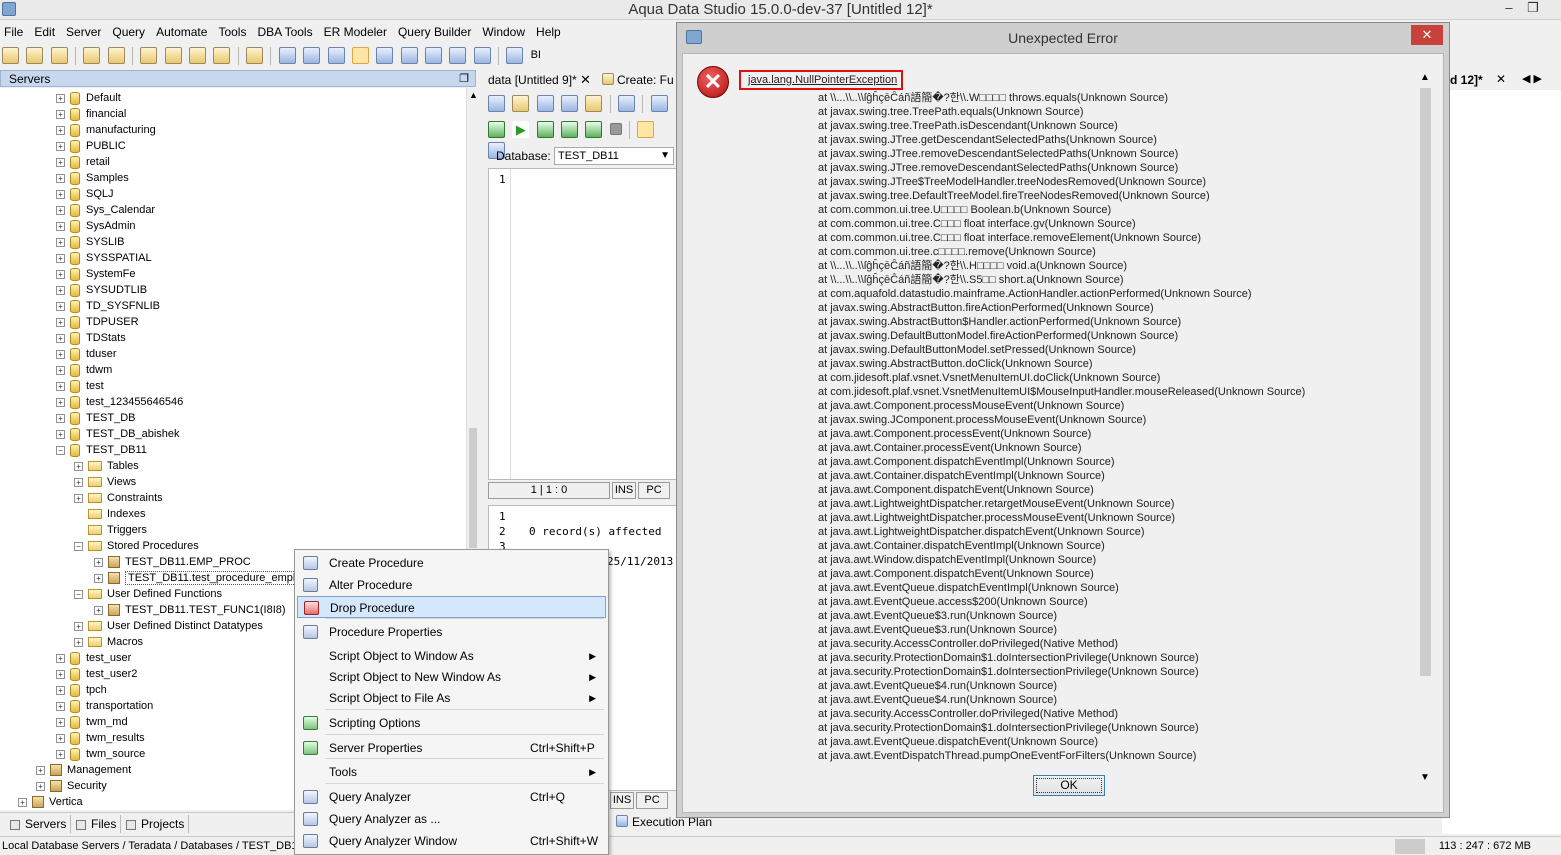 The image size is (1561, 855). What do you see at coordinates (119, 402) in the screenshot?
I see `tree-node: + test_123455646546` at bounding box center [119, 402].